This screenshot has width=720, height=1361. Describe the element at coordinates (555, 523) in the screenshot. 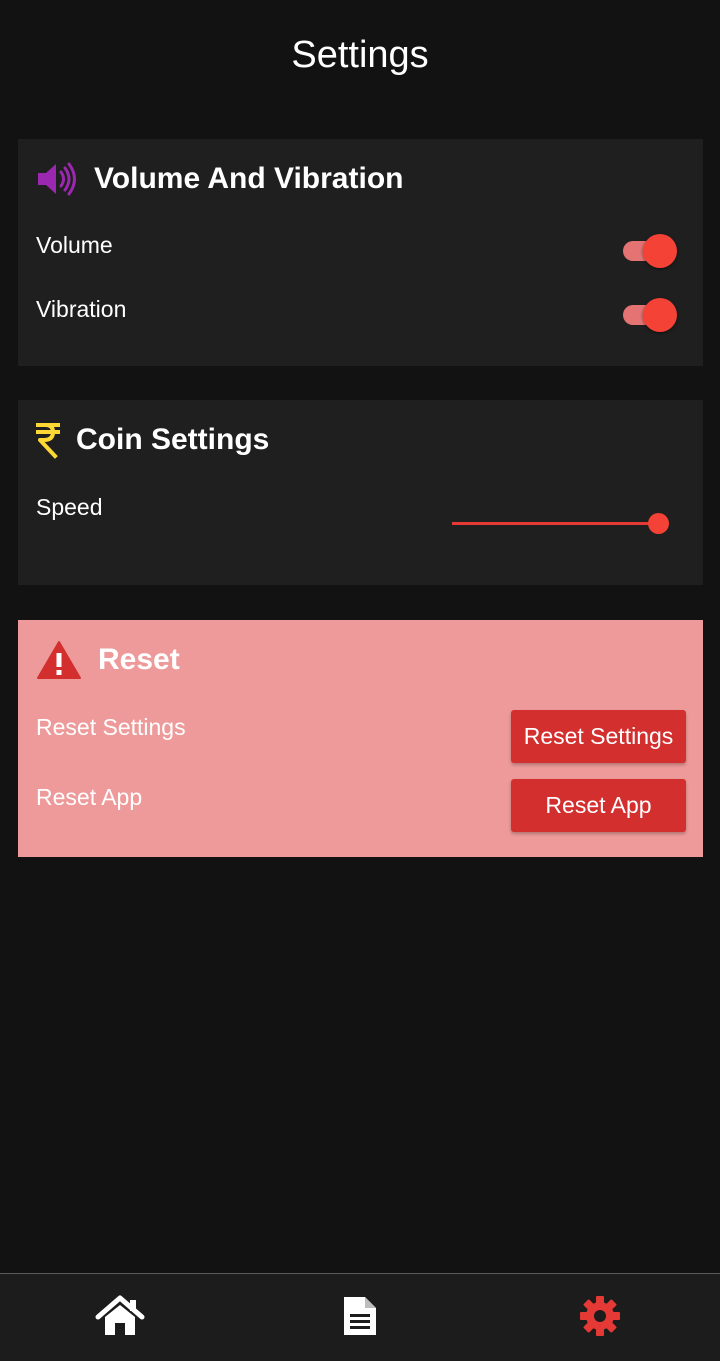

I see `speed-slider-rail` at that location.